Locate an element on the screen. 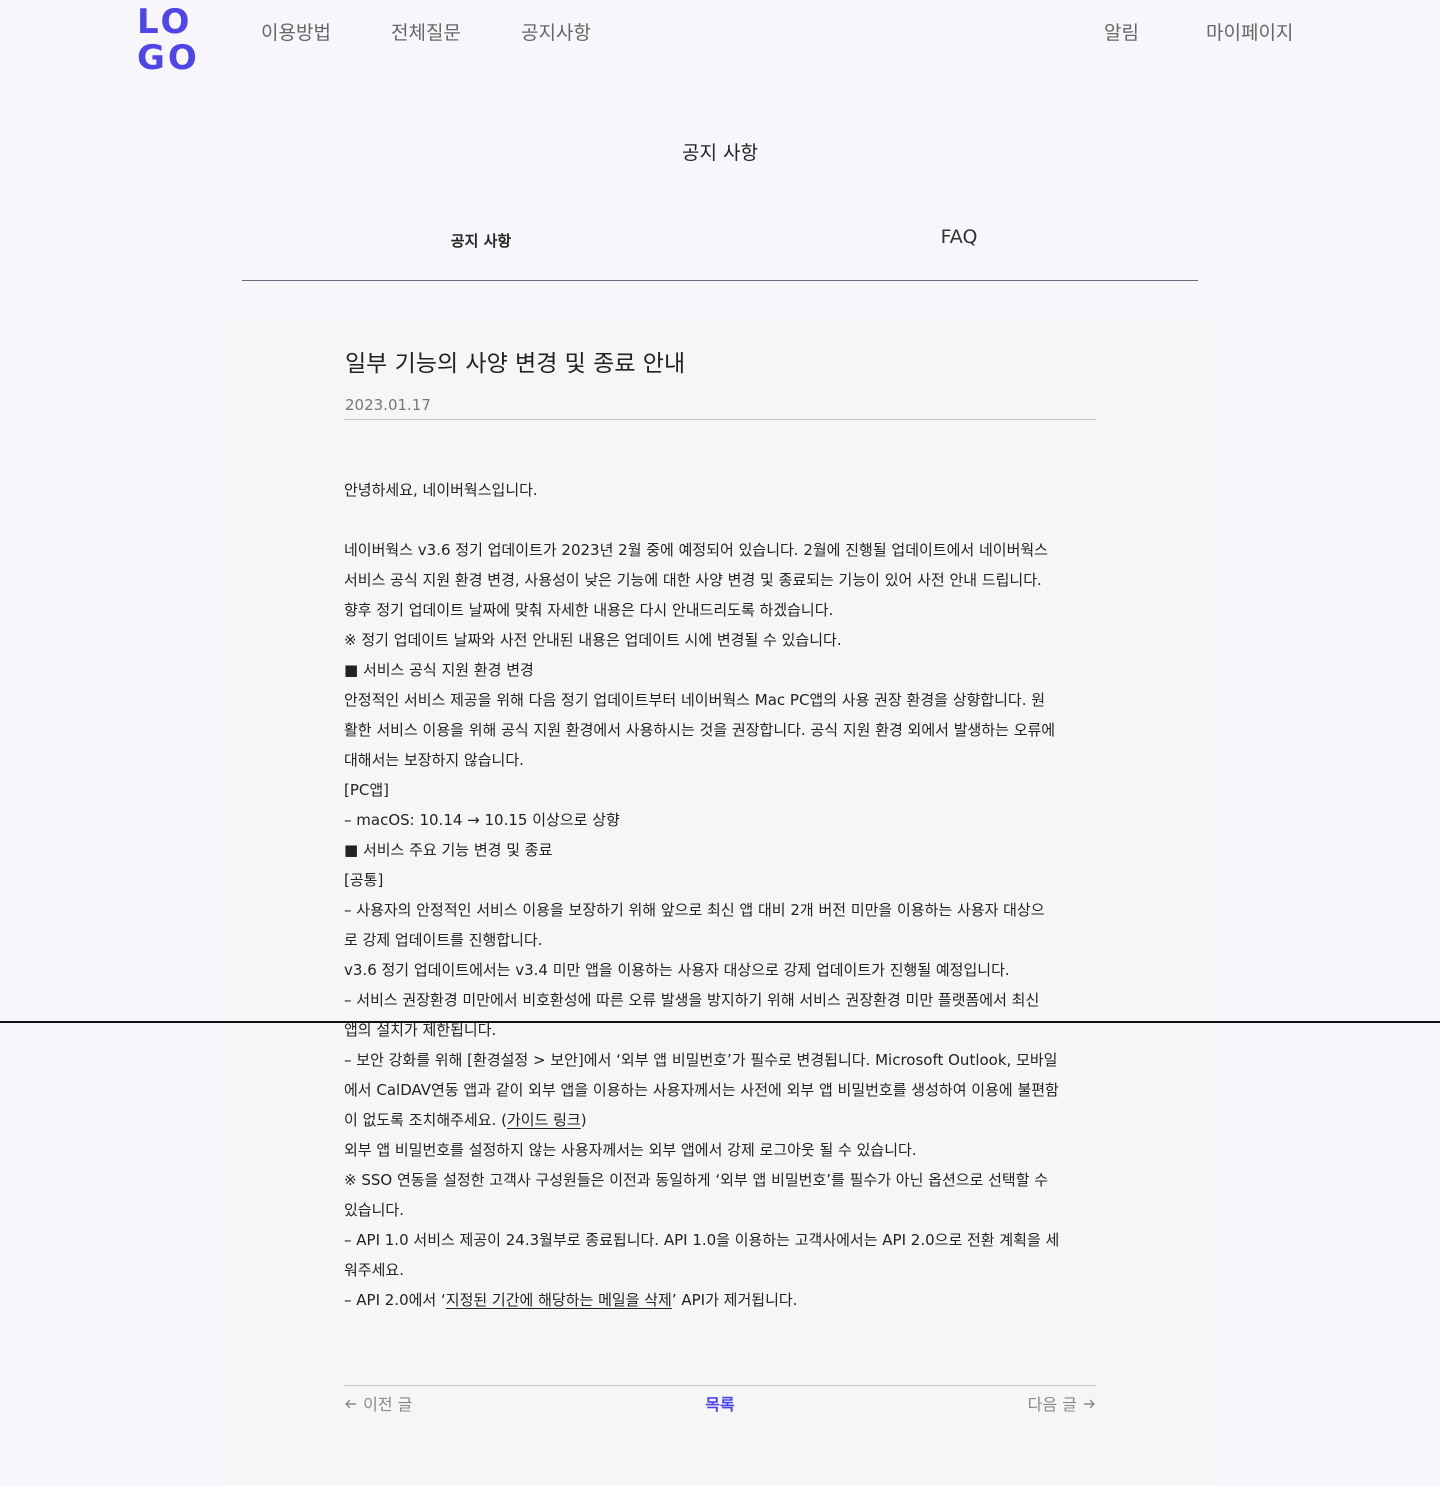  post-title: 일부 기능의 사양 변경 및 종료 안내 is located at coordinates (515, 364).